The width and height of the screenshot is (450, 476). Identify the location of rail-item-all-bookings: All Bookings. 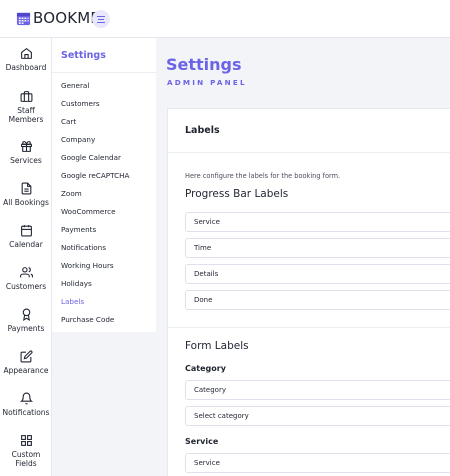
(26, 203).